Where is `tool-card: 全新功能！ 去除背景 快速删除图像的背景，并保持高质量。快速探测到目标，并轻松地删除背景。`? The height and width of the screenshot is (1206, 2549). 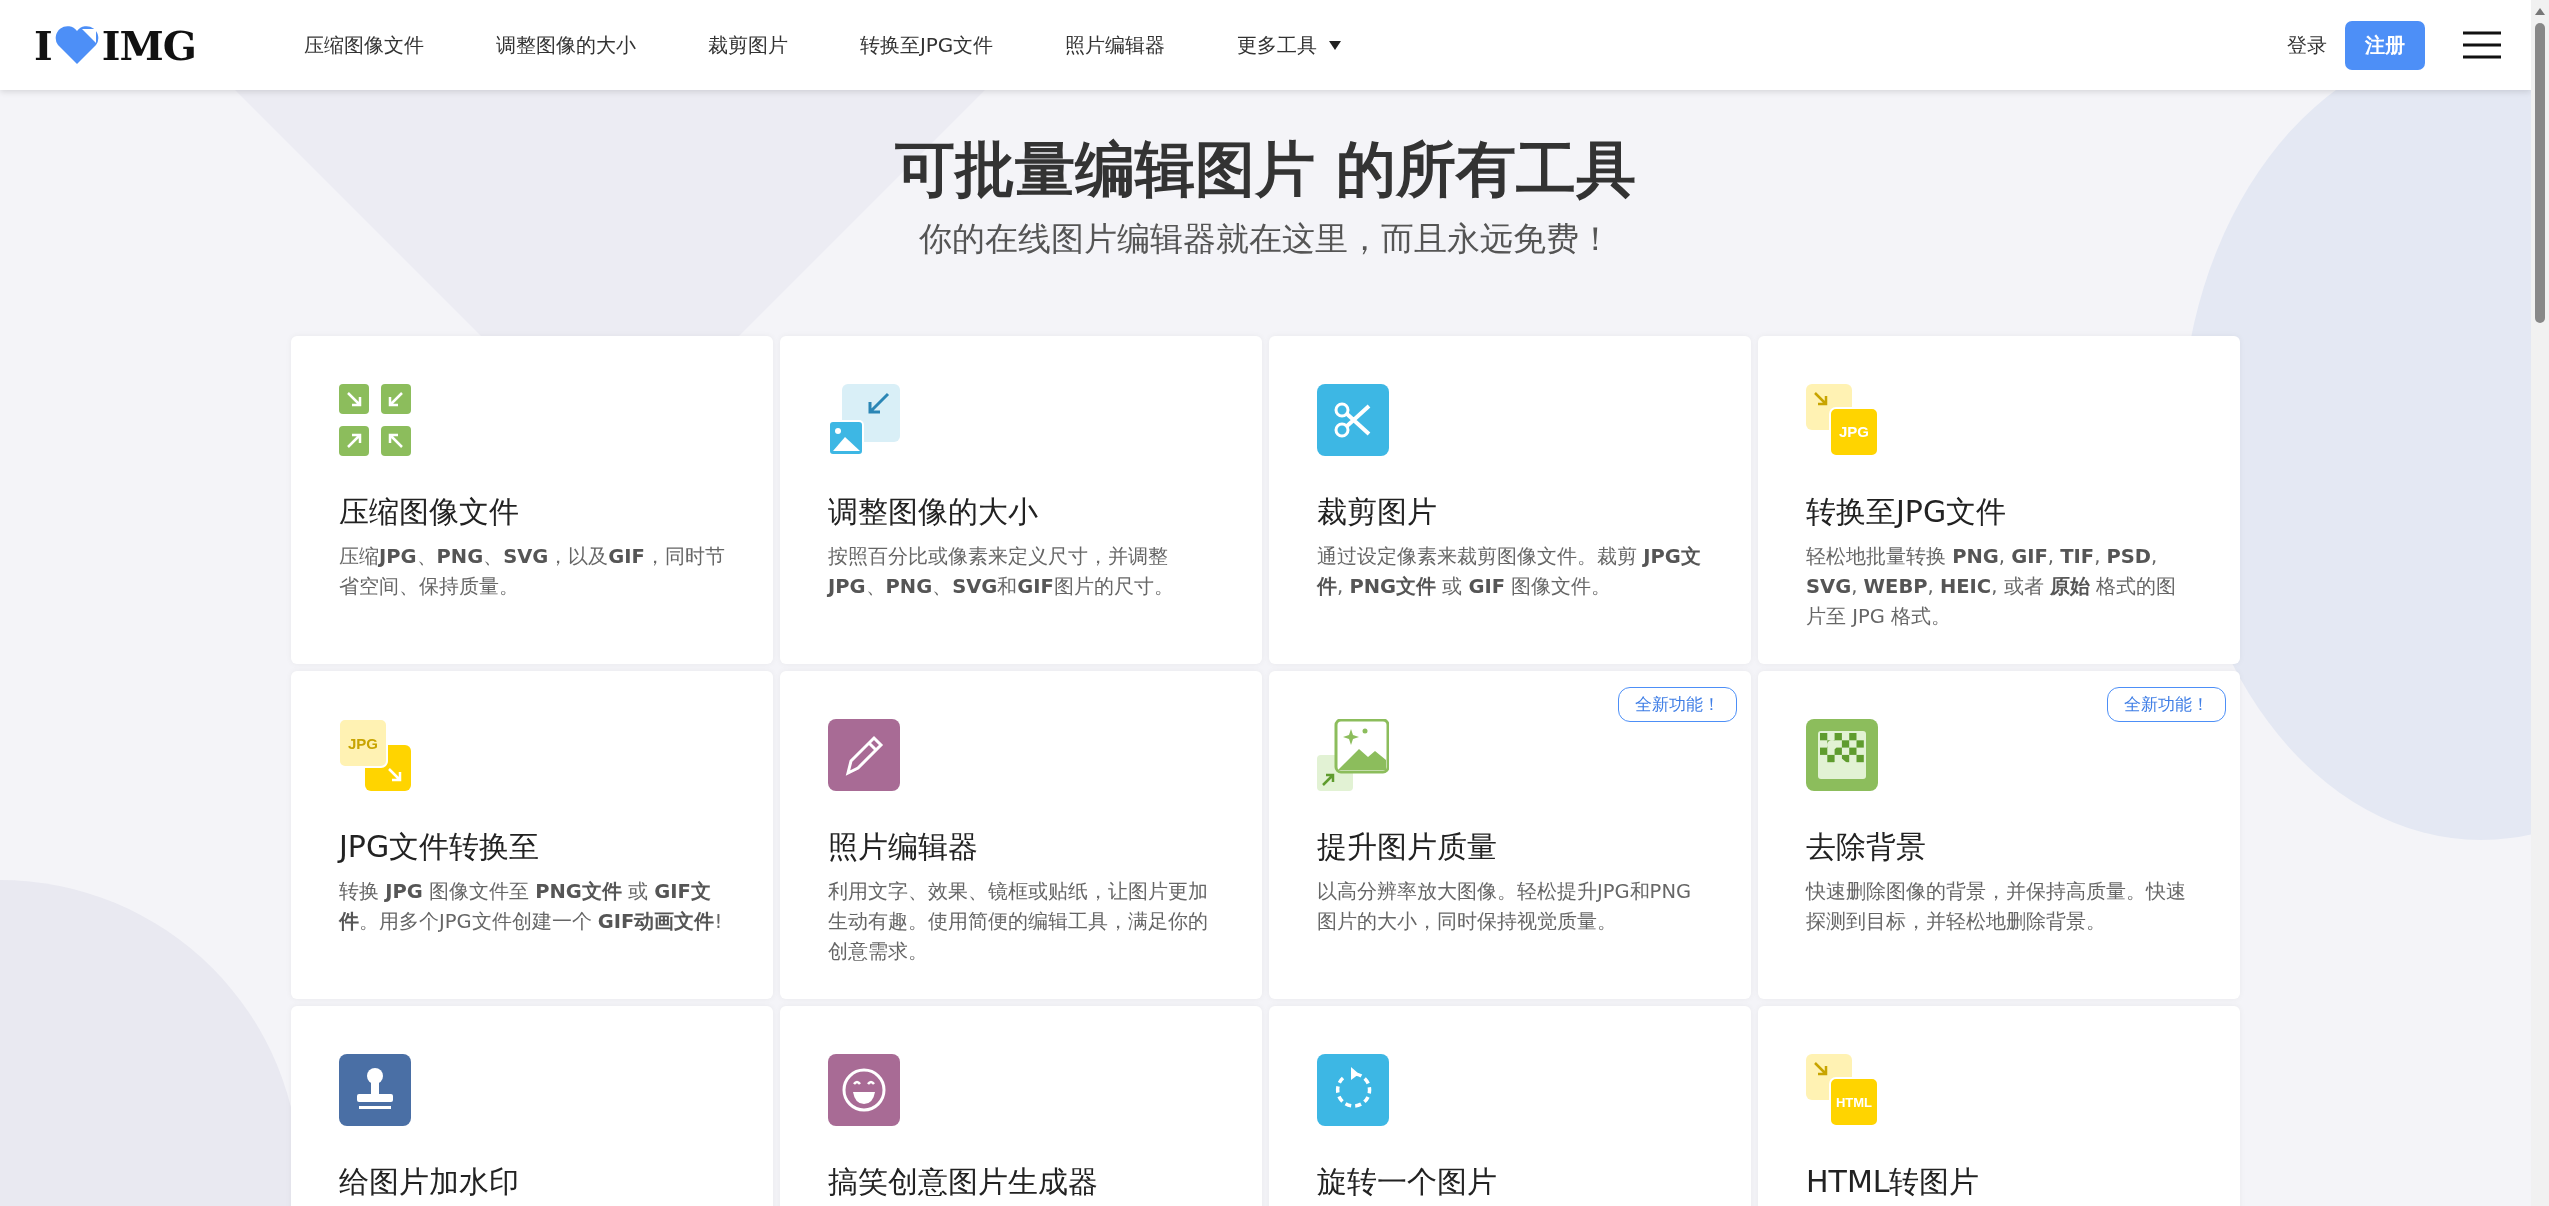
tool-card: 全新功能！ 去除背景 快速删除图像的背景，并保持高质量。快速探测到目标，并轻松地删除背景。 is located at coordinates (1999, 835).